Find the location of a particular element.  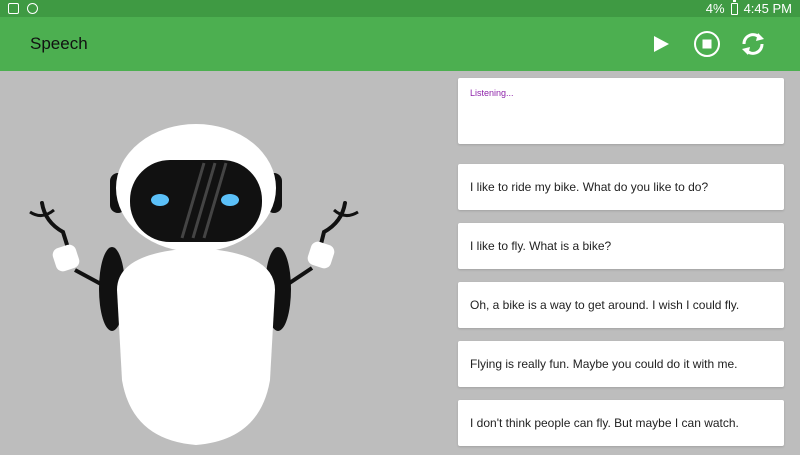

play-icon is located at coordinates (661, 44).